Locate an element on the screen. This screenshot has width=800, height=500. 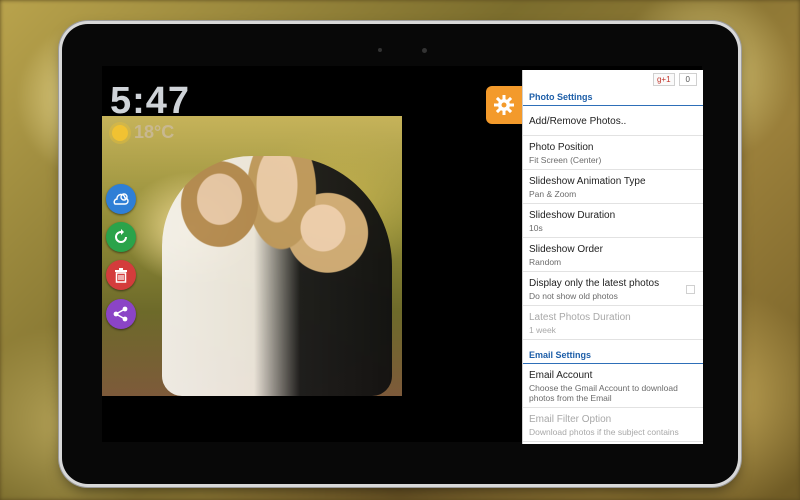
setting-photo-position: Photo Position Fit Screen (Center) is located at coordinates (613, 153).